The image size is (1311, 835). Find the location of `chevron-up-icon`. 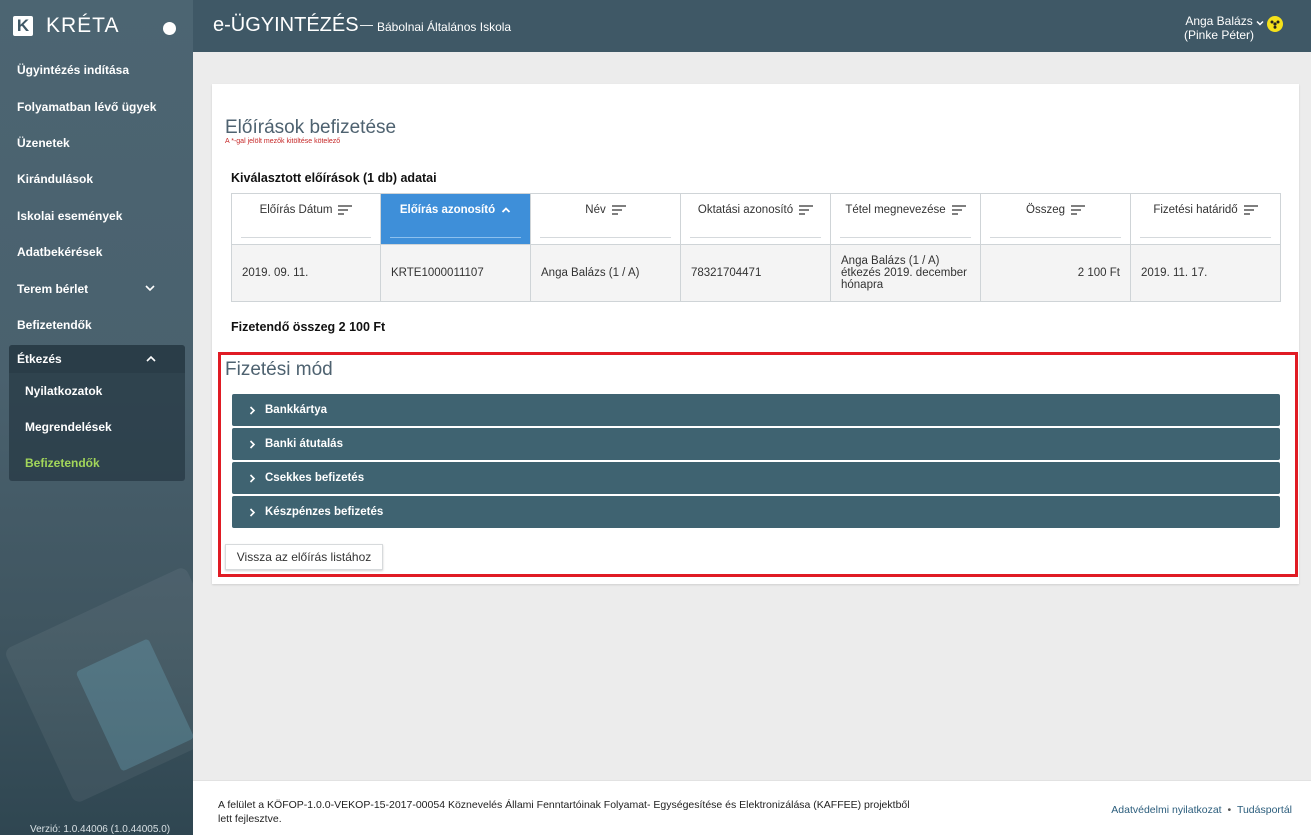

chevron-up-icon is located at coordinates (151, 359).